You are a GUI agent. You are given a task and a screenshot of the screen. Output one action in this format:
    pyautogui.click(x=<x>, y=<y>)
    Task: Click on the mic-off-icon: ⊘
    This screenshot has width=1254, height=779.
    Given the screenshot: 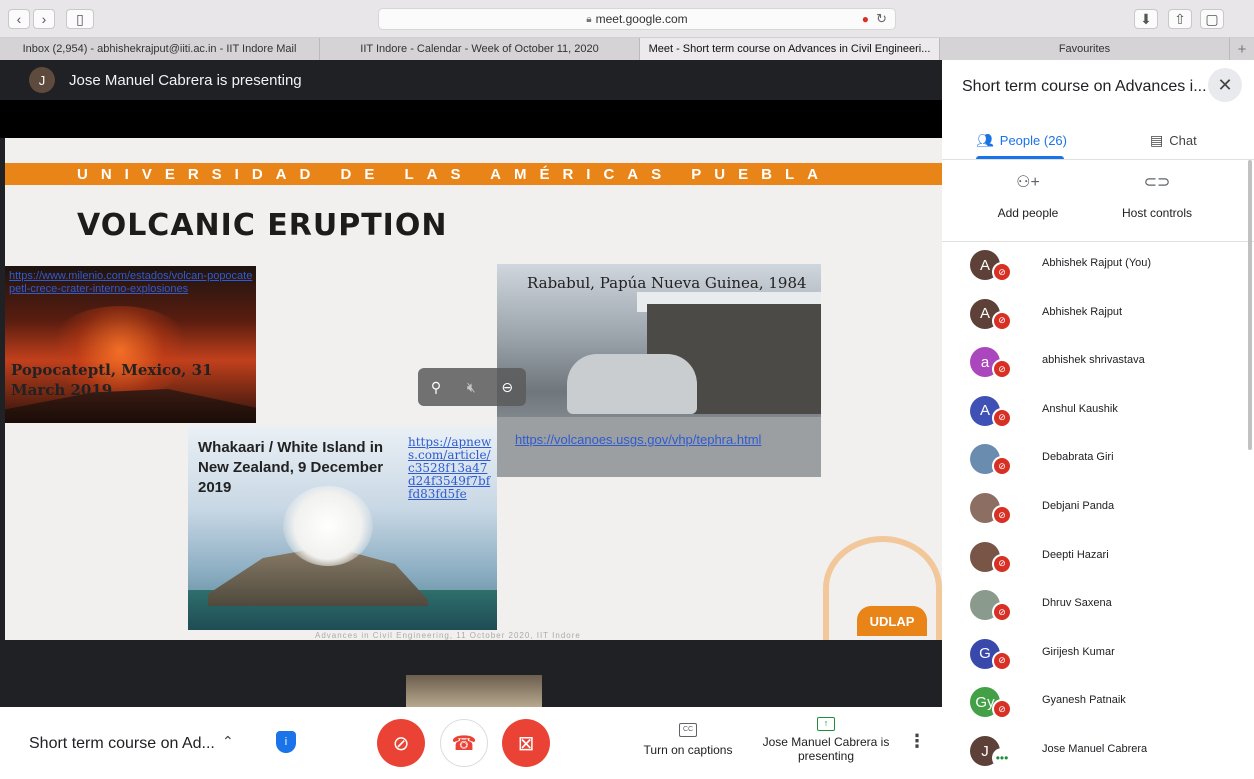 What is the action you would take?
    pyautogui.click(x=401, y=743)
    